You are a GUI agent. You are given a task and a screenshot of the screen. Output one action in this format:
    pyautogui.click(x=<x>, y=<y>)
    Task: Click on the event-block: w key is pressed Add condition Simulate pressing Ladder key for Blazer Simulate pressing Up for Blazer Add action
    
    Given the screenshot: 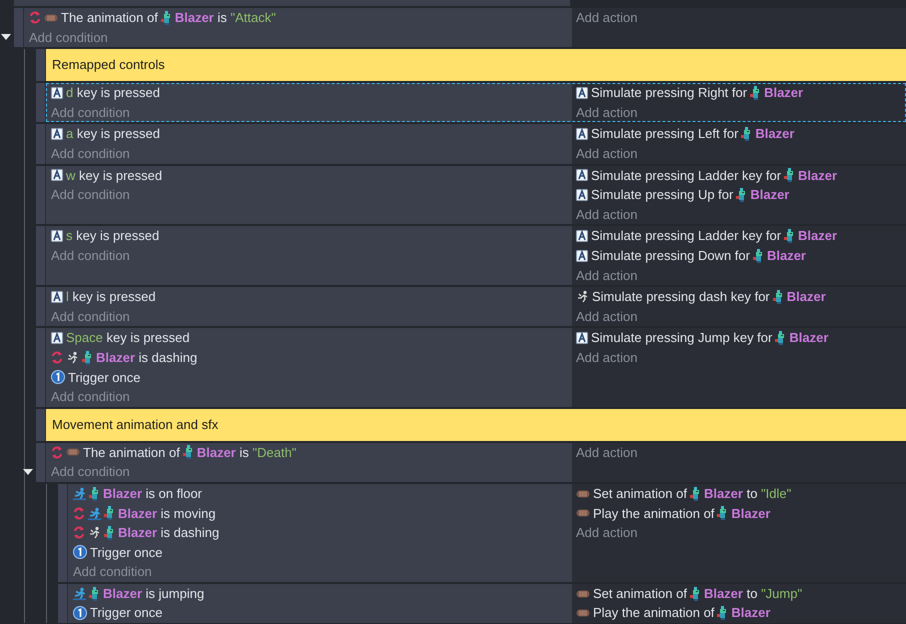 What is the action you would take?
    pyautogui.click(x=476, y=195)
    